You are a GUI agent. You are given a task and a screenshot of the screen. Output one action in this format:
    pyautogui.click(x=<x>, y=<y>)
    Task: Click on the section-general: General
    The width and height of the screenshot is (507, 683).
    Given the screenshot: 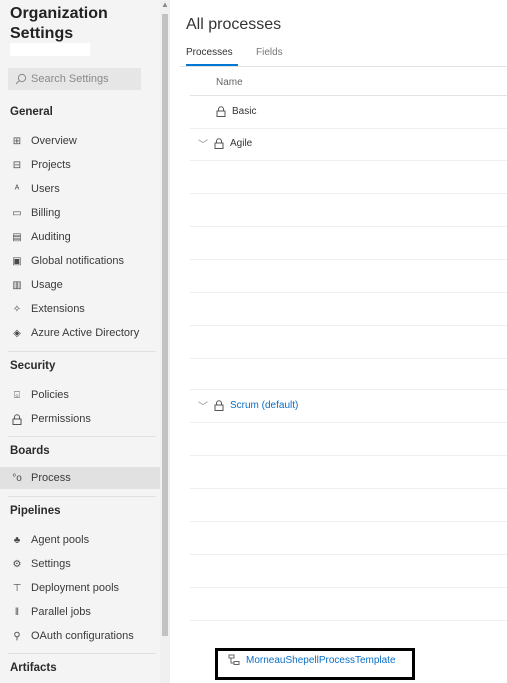 What is the action you would take?
    pyautogui.click(x=31, y=112)
    